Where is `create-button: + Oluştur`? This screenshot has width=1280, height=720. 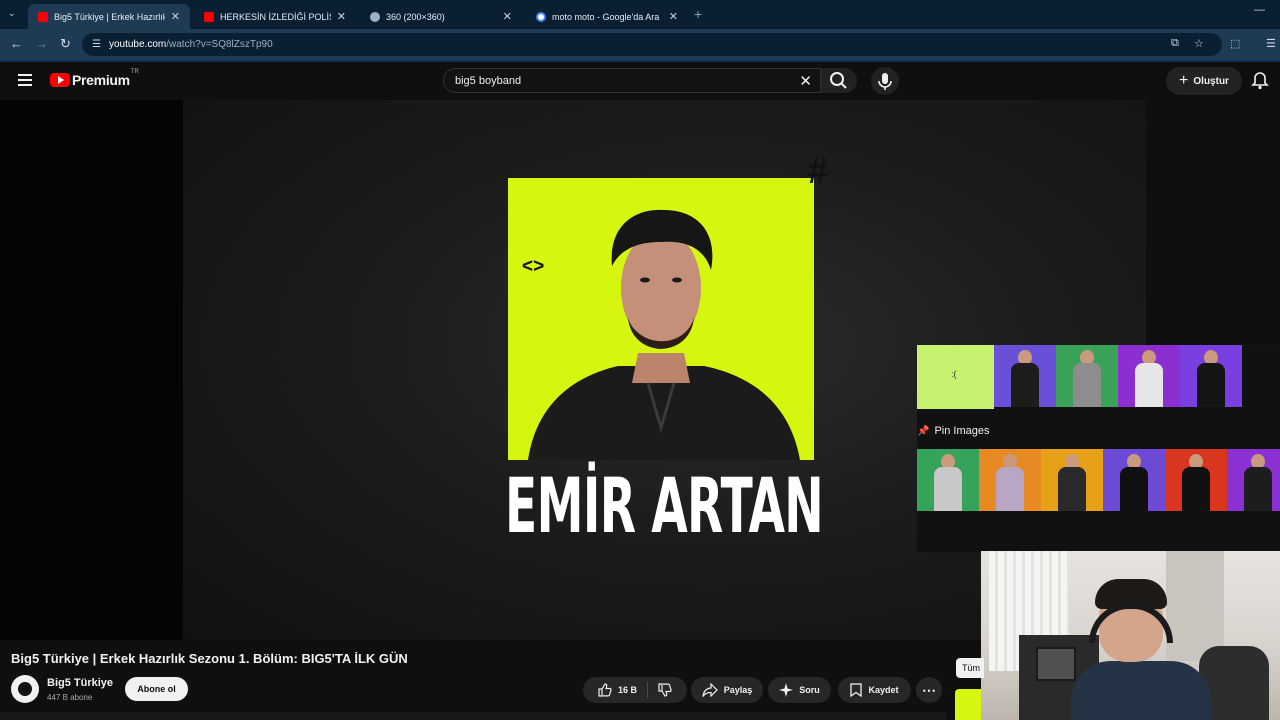 create-button: + Oluştur is located at coordinates (1204, 81).